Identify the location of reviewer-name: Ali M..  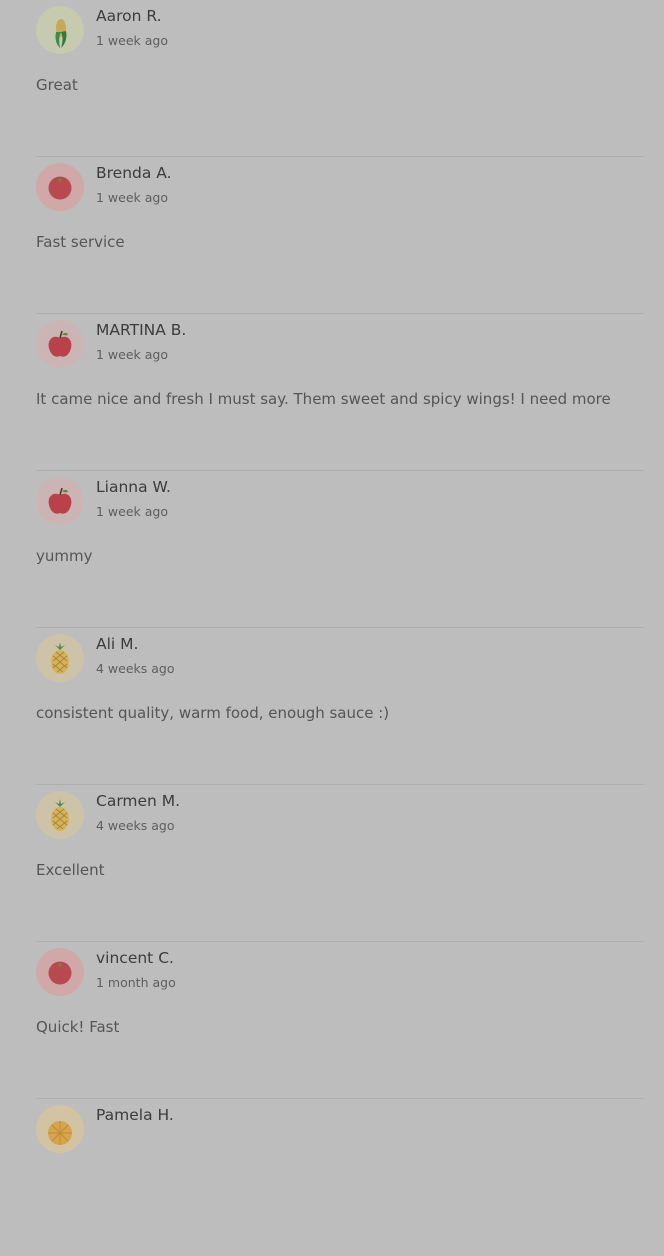
(117, 644).